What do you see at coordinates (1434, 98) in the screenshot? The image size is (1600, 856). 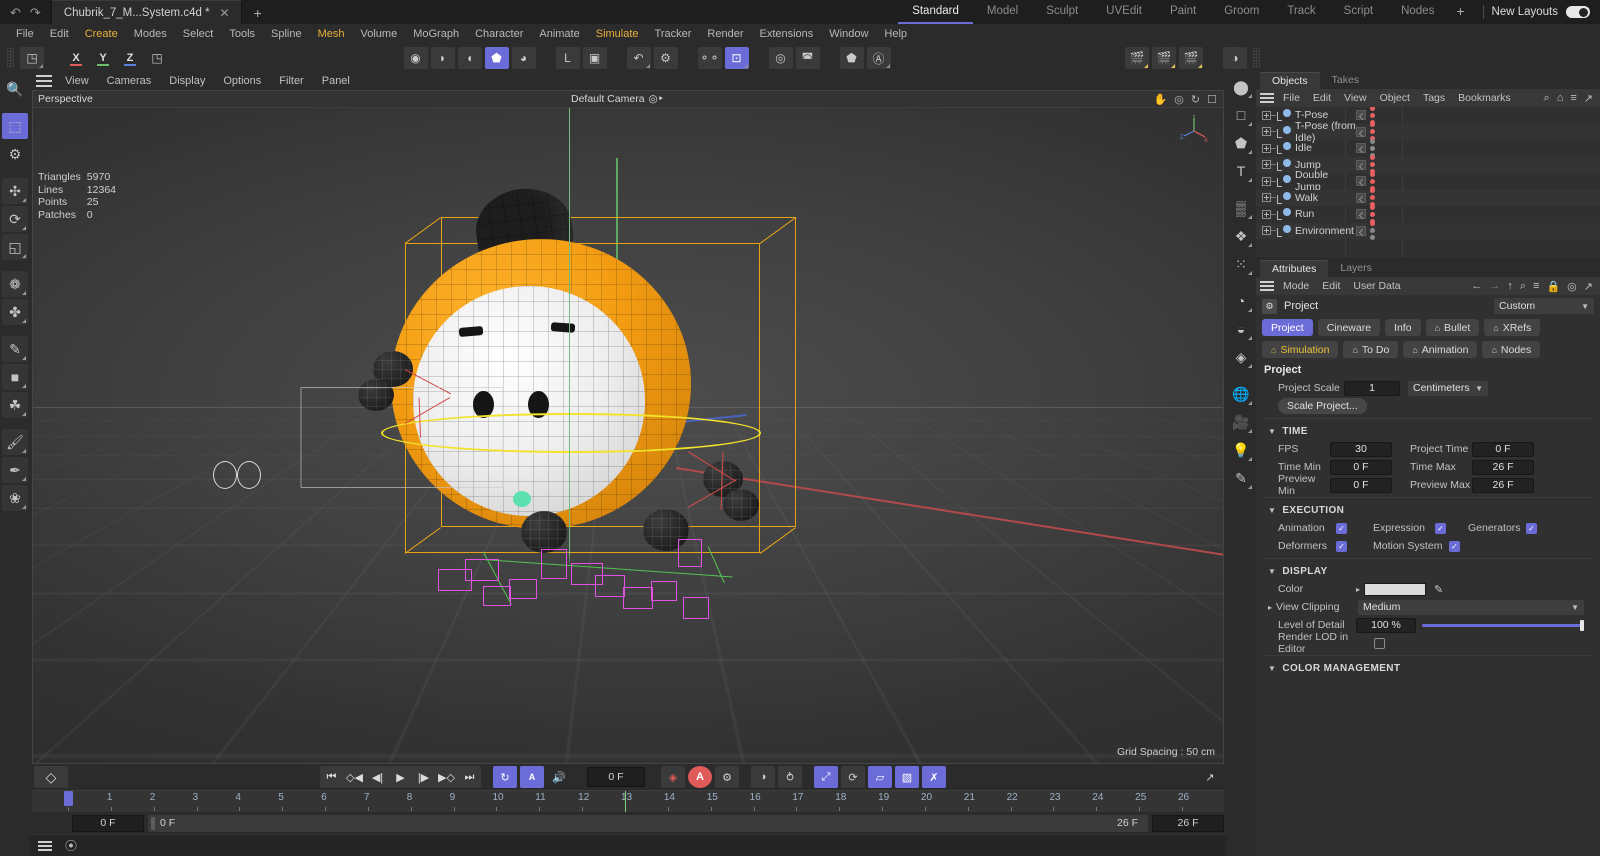 I see `objects-menu-tags: Tags` at bounding box center [1434, 98].